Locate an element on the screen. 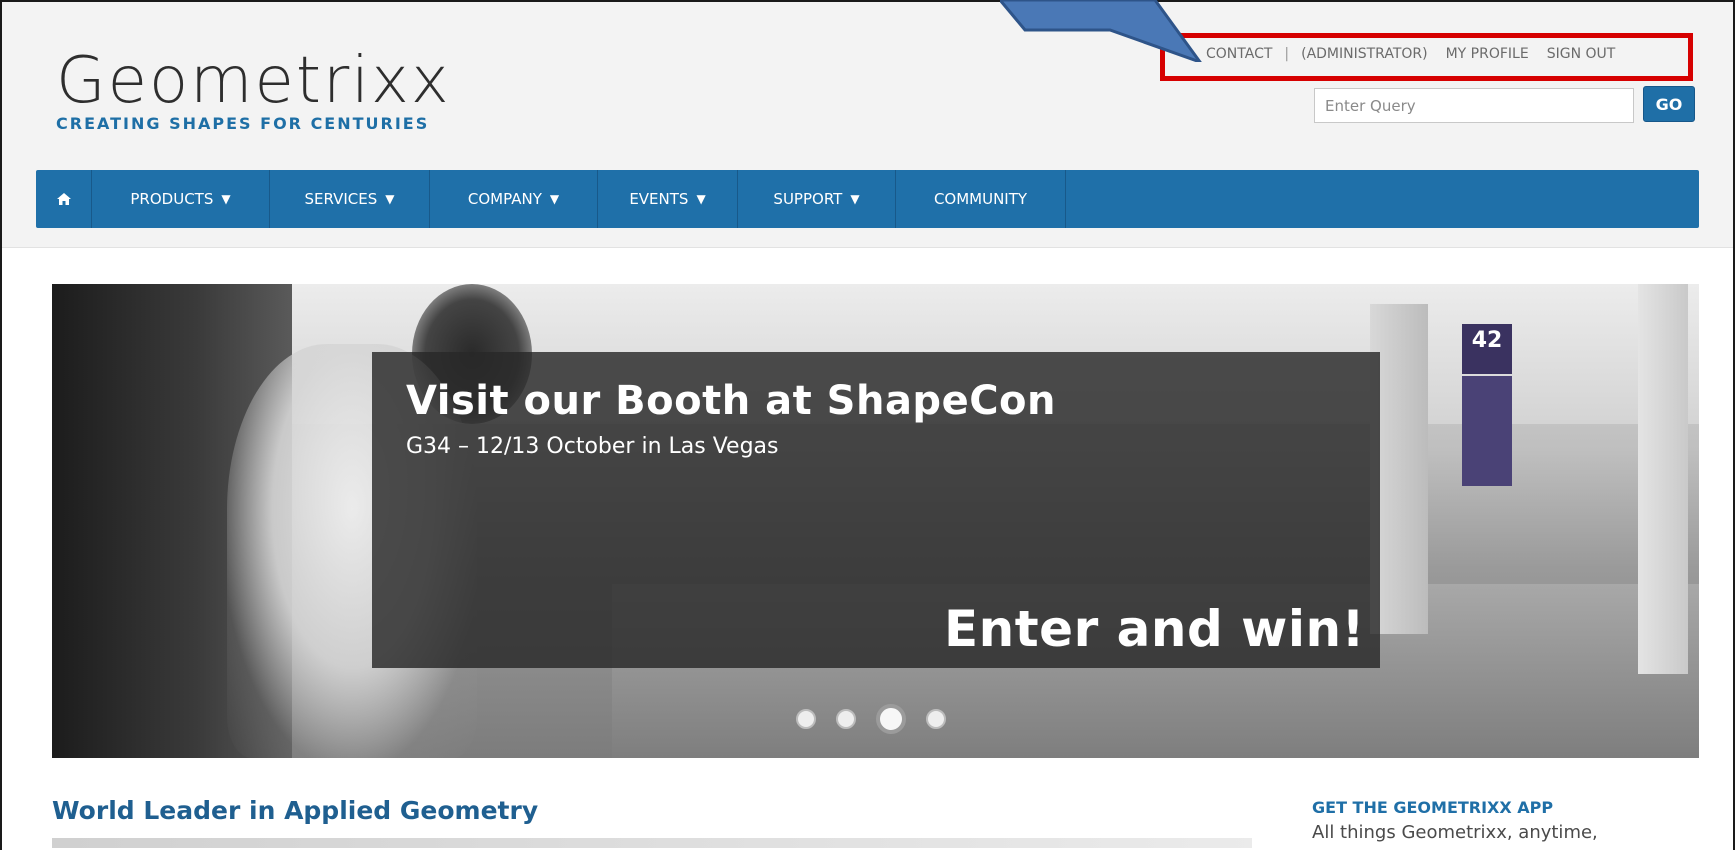 This screenshot has width=1735, height=850. contact-link: CONTACT is located at coordinates (1239, 54).